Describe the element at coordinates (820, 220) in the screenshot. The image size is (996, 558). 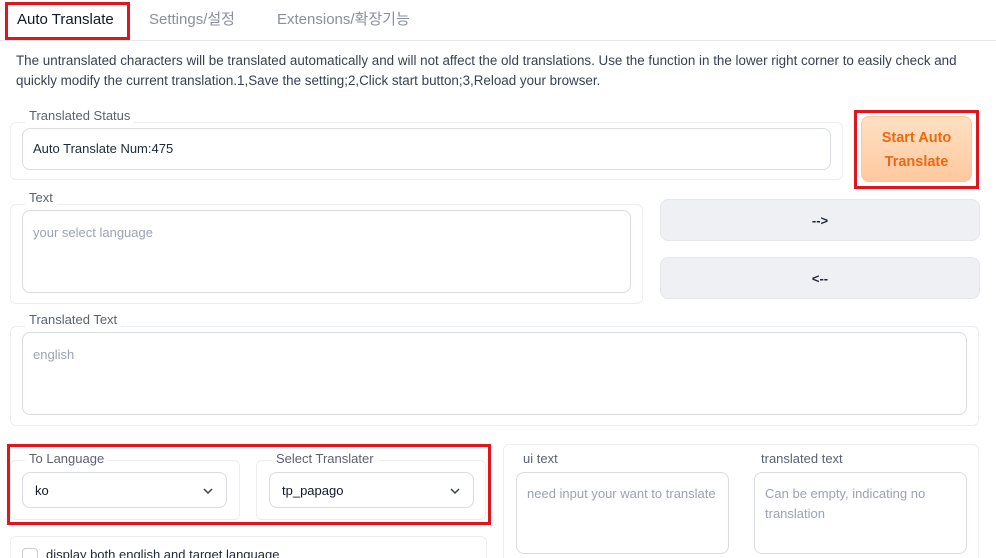
I see `translate-forward-button: -->` at that location.